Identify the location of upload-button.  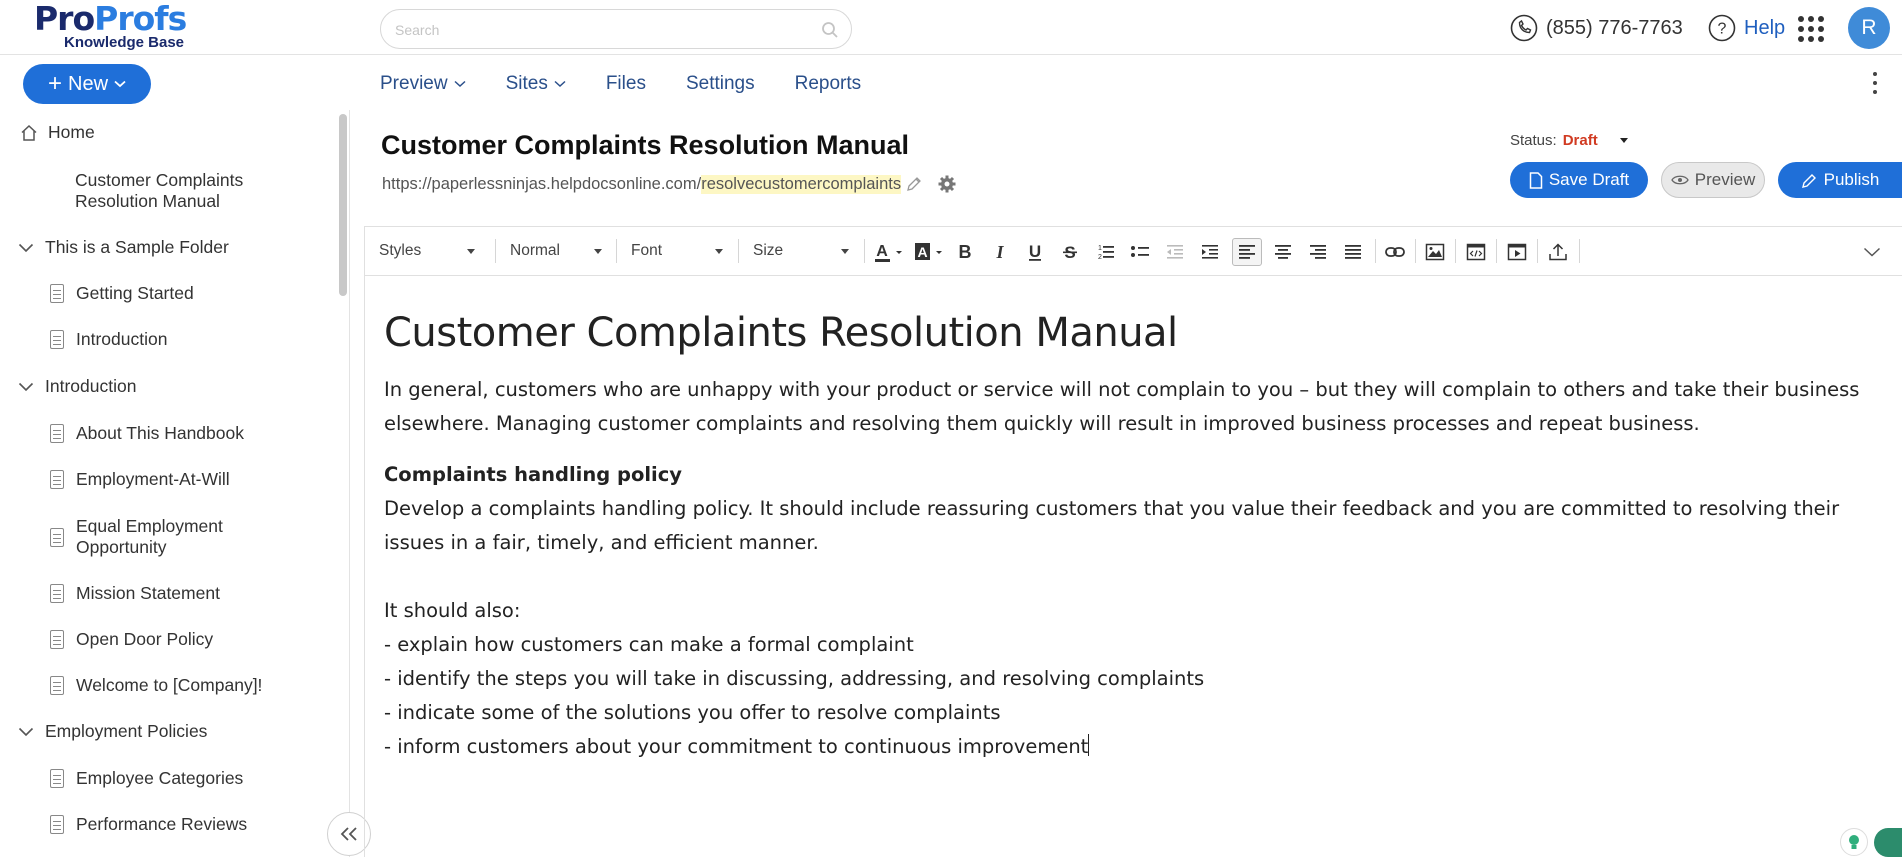
(1558, 252).